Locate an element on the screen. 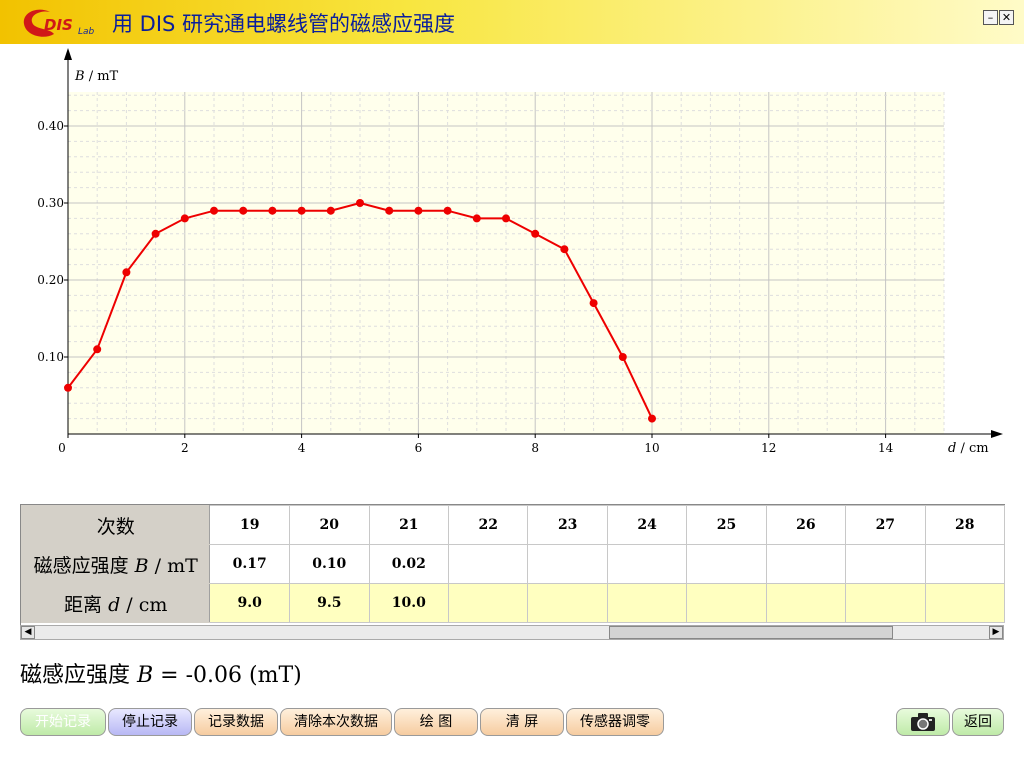 This screenshot has height=768, width=1024. x-tick-label: 2 is located at coordinates (185, 448).